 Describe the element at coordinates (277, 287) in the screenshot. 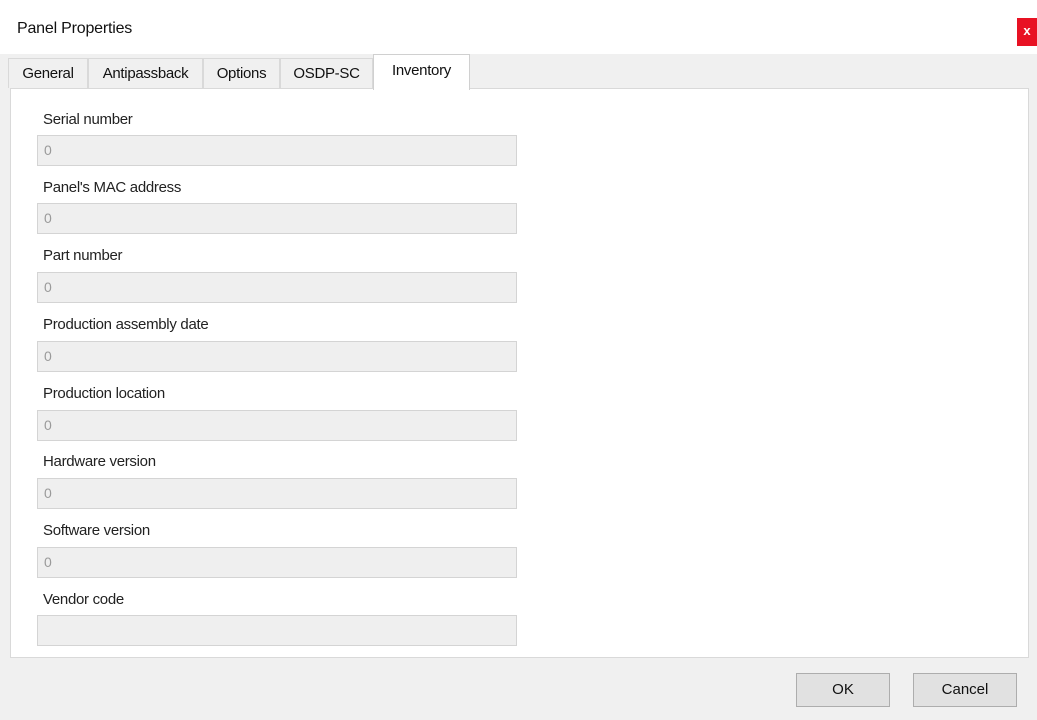

I see `part-number-field: 0` at that location.